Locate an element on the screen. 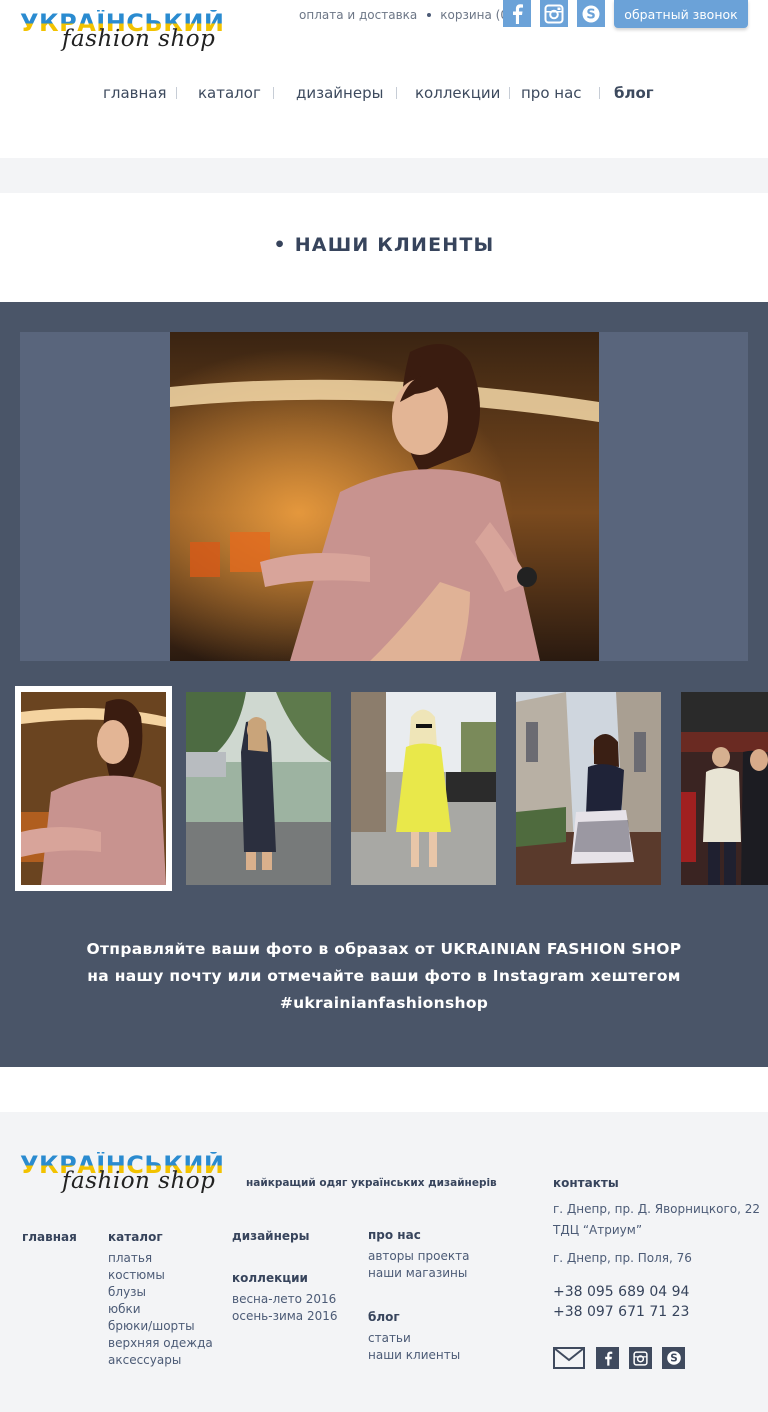 The image size is (768, 1412). footer-link-autumn-winter: осень-зима 2016 is located at coordinates (285, 1316).